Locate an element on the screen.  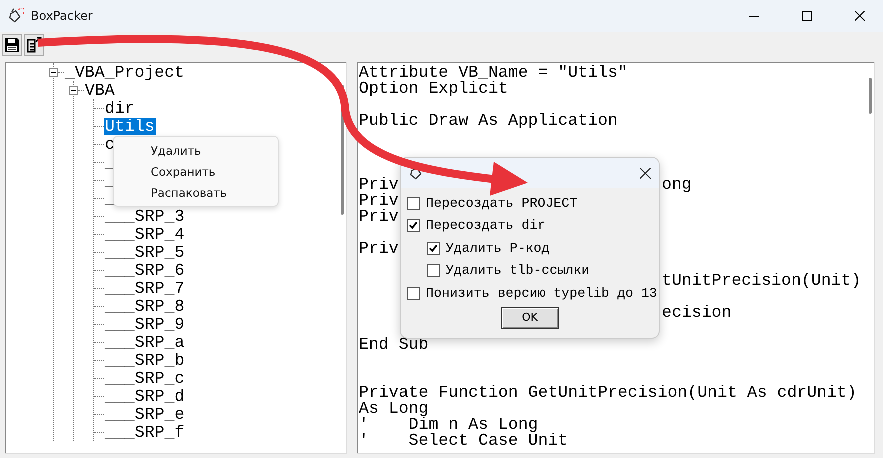
option-label: Пересоздать PROJECT is located at coordinates (502, 203).